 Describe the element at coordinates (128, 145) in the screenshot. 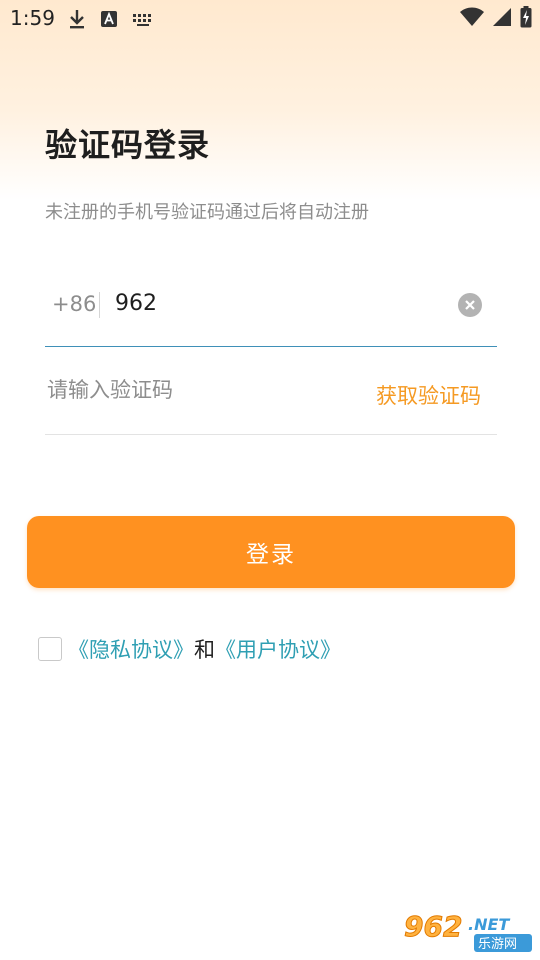

I see `page-title: 验证码登录` at that location.